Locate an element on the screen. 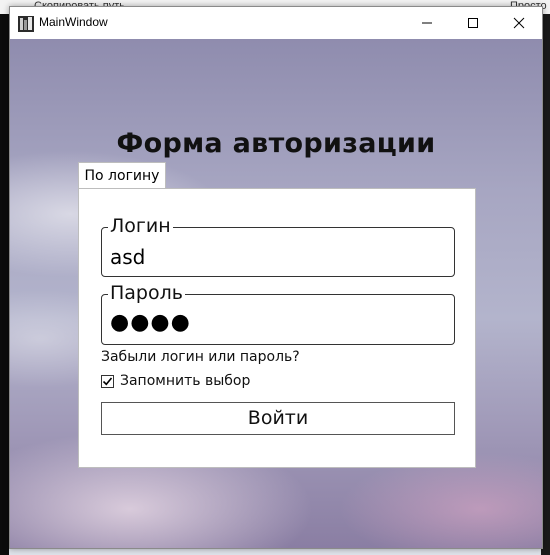  app-icon is located at coordinates (26, 24).